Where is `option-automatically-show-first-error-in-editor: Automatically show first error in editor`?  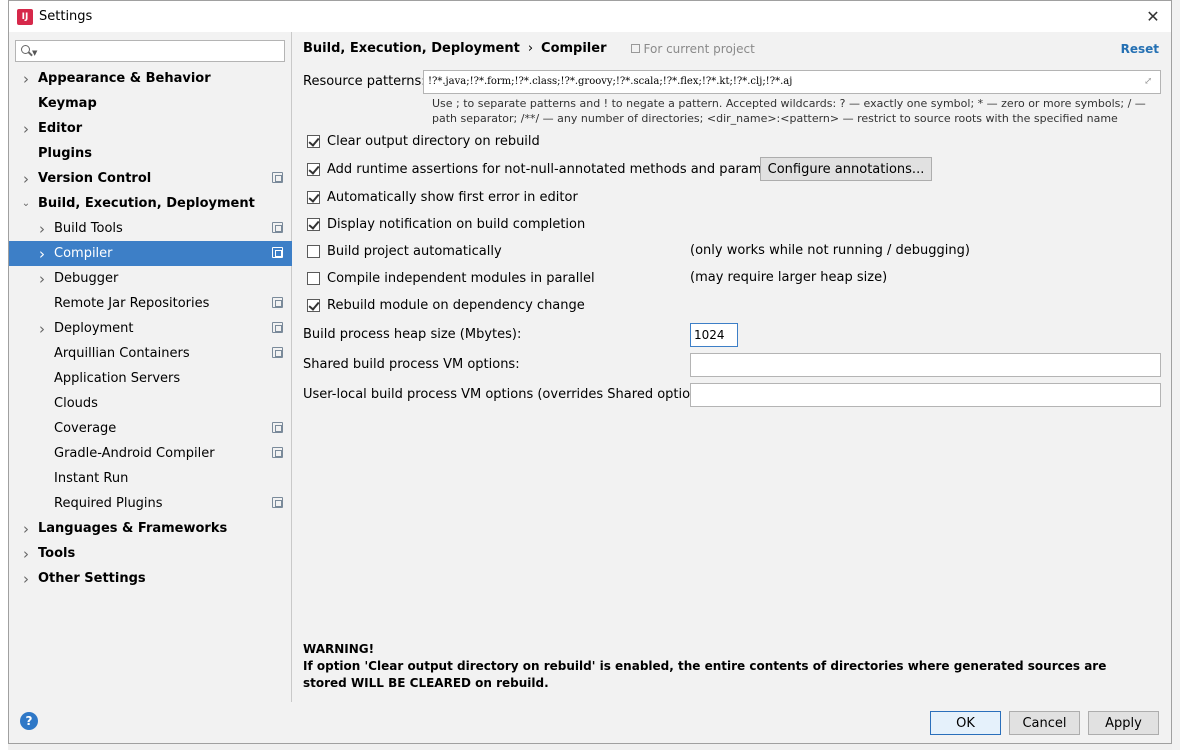
option-automatically-show-first-error-in-editor: Automatically show first error in editor is located at coordinates (442, 197).